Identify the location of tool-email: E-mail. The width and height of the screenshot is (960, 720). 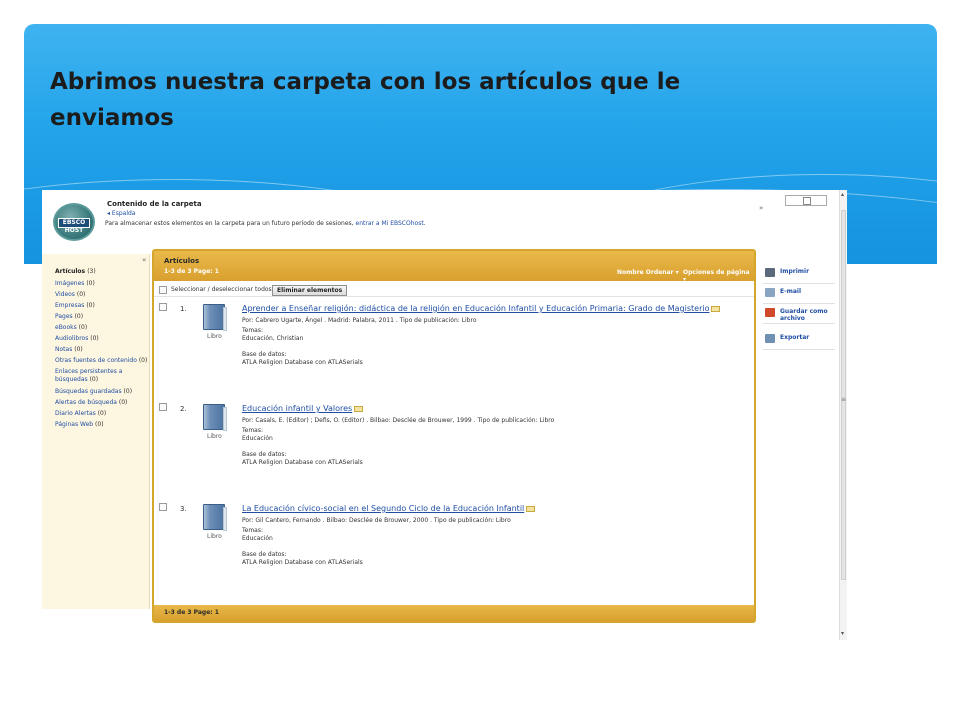
(799, 295).